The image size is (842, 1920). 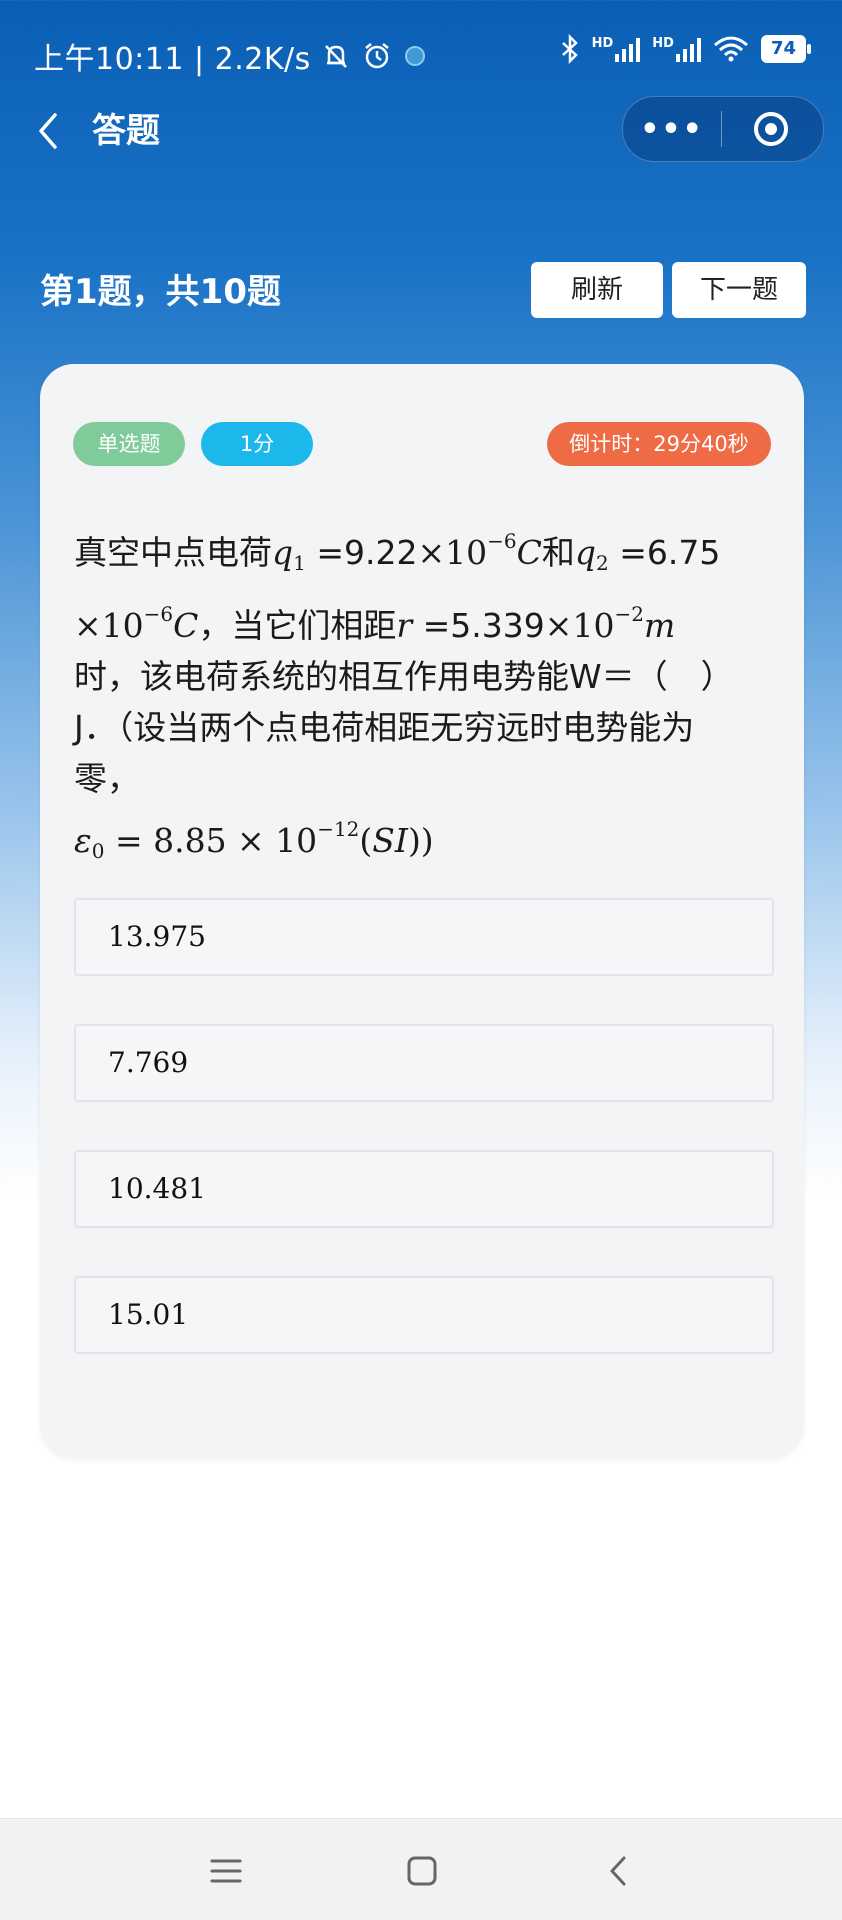 What do you see at coordinates (107, 778) in the screenshot?
I see `question-line-5: 零，` at bounding box center [107, 778].